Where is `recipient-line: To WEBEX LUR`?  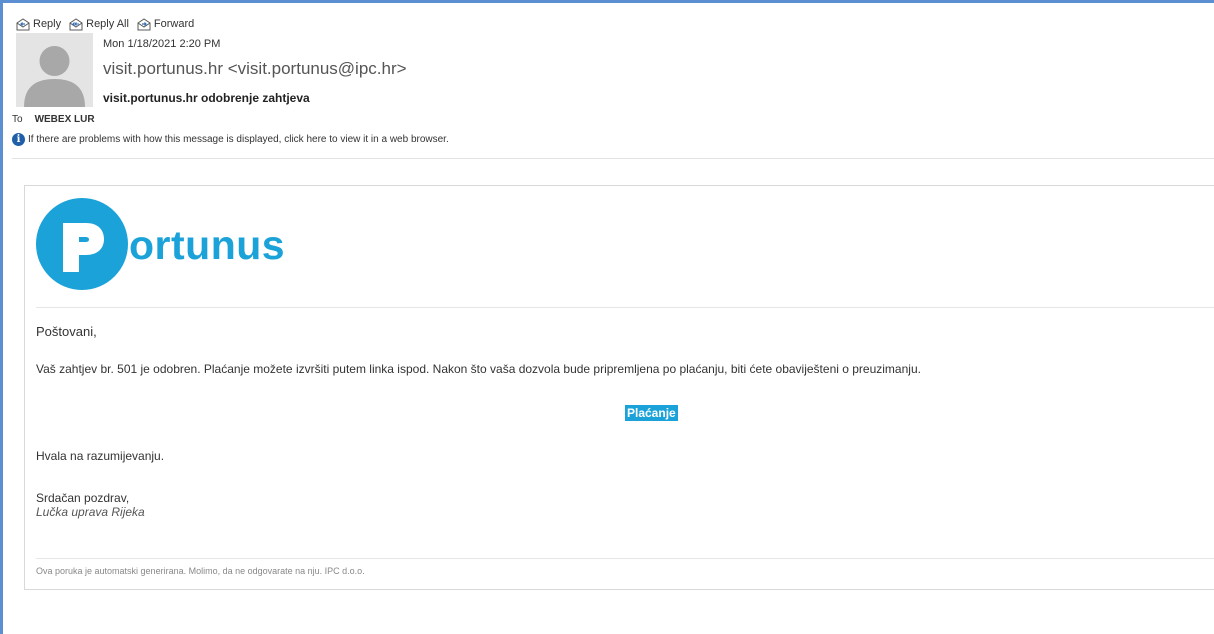 recipient-line: To WEBEX LUR is located at coordinates (53, 119).